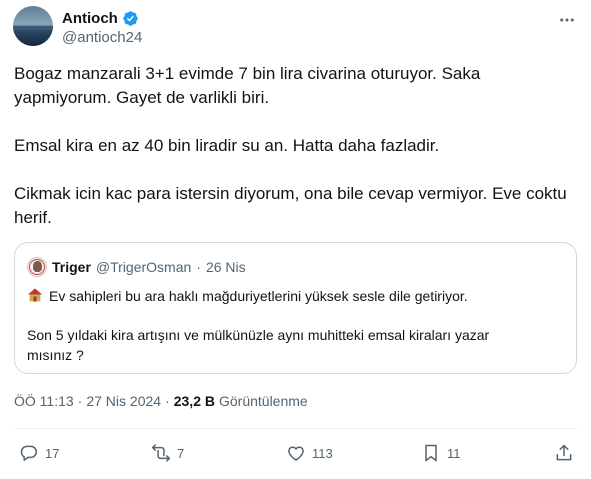  What do you see at coordinates (71, 267) in the screenshot?
I see `quoted-display-name: Triger` at bounding box center [71, 267].